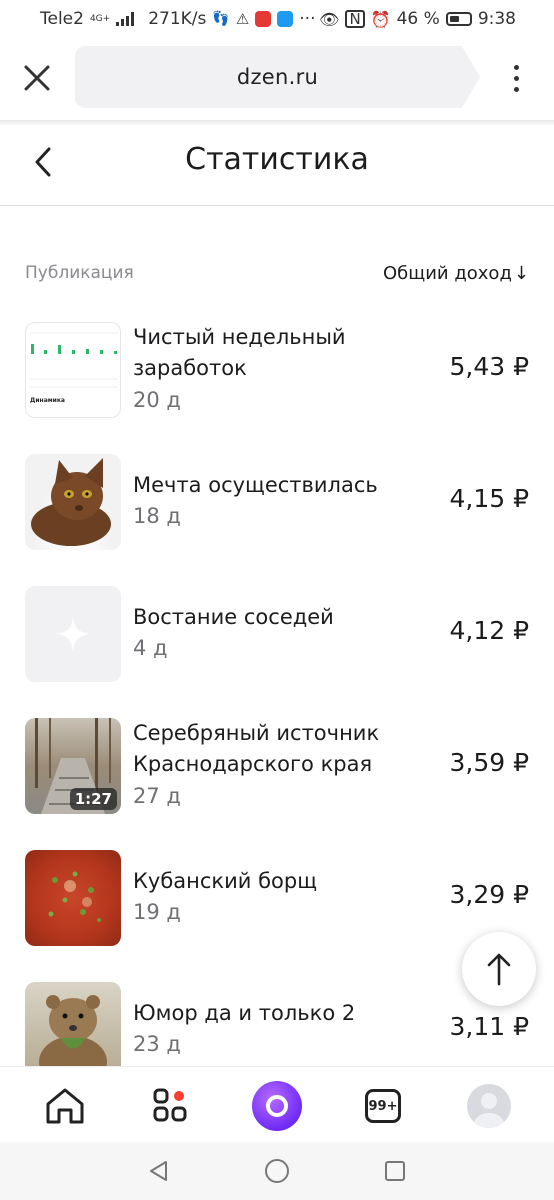 The image size is (554, 1200). What do you see at coordinates (489, 894) in the screenshot?
I see `publication-income: 3,29 ₽` at bounding box center [489, 894].